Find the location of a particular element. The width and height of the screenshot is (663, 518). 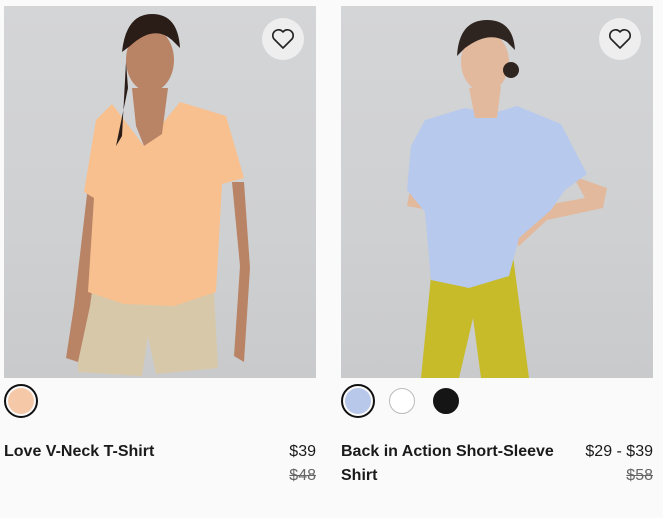

swatch-white is located at coordinates (402, 401).